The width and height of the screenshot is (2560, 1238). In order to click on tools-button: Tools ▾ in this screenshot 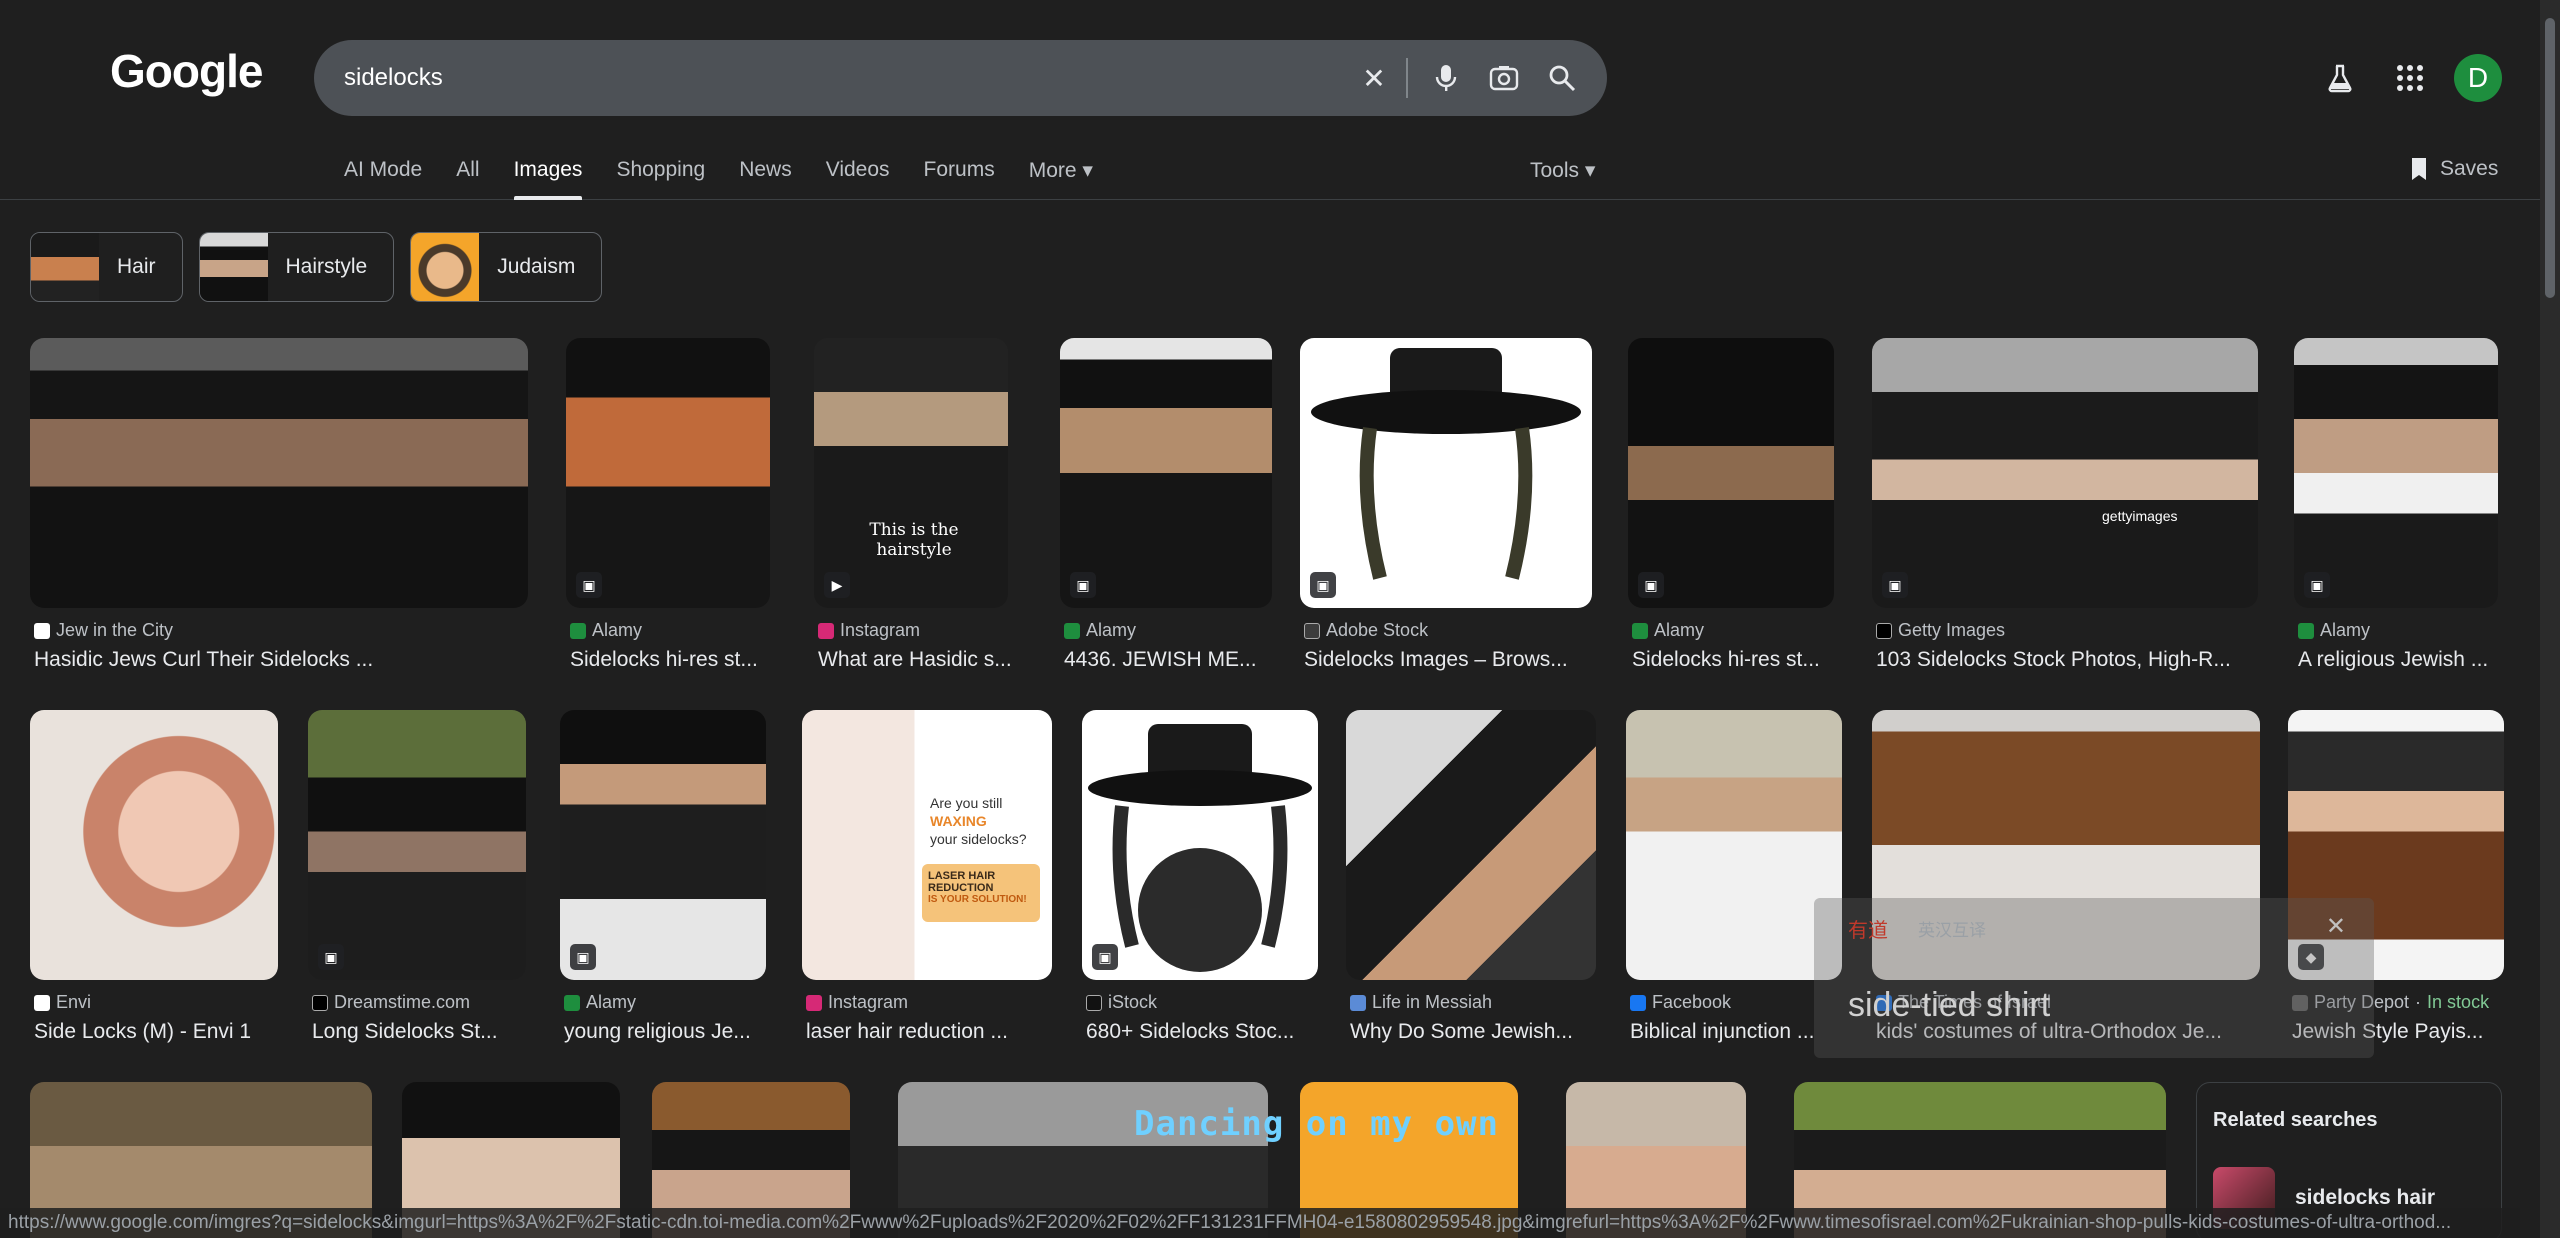, I will do `click(1562, 170)`.